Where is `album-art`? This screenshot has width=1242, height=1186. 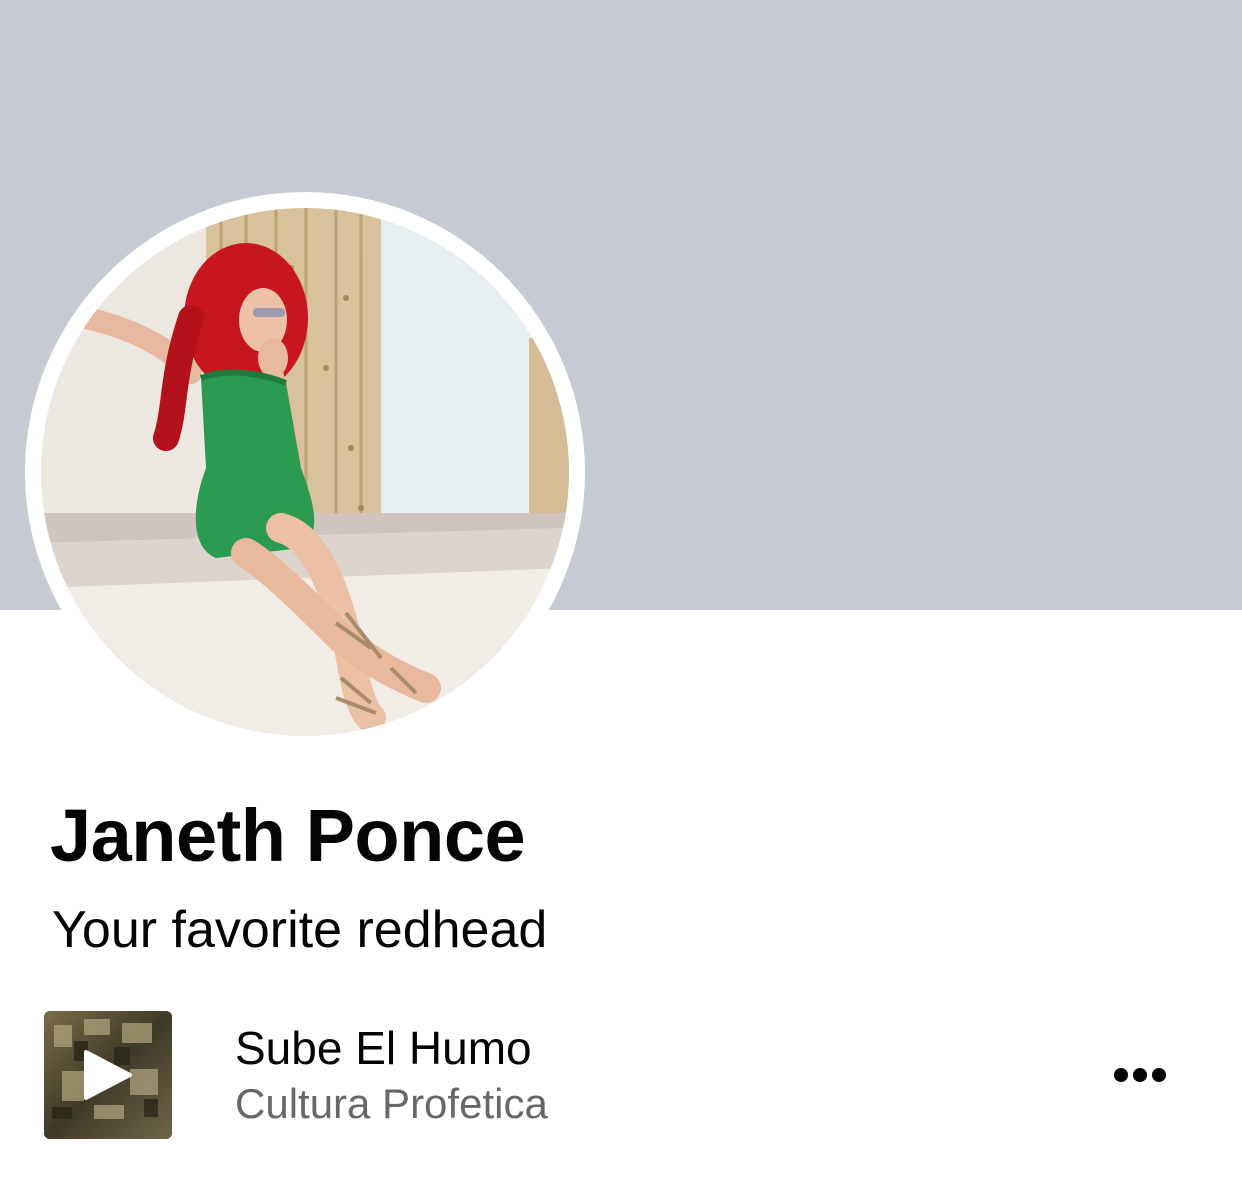
album-art is located at coordinates (108, 1075).